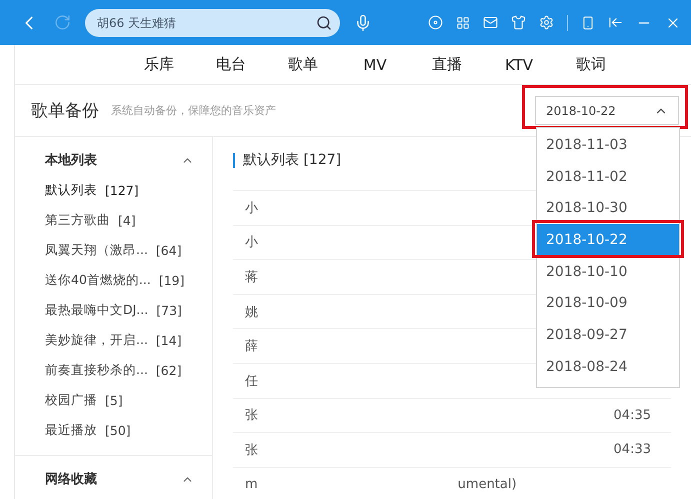 This screenshot has width=691, height=499. I want to click on nav-tab: 歌单, so click(303, 64).